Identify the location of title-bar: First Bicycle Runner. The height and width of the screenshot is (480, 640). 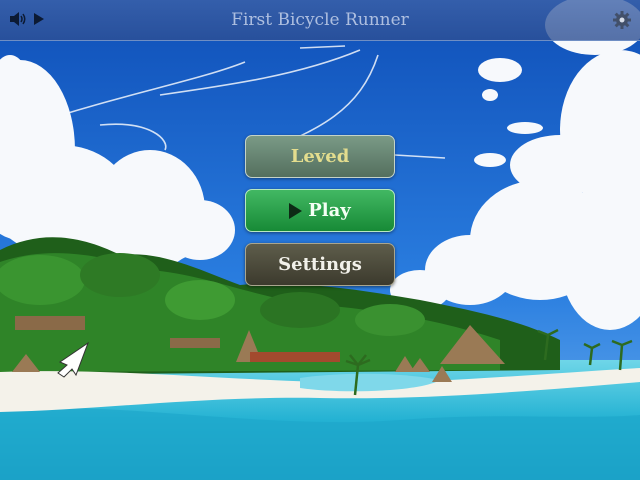
(320, 20).